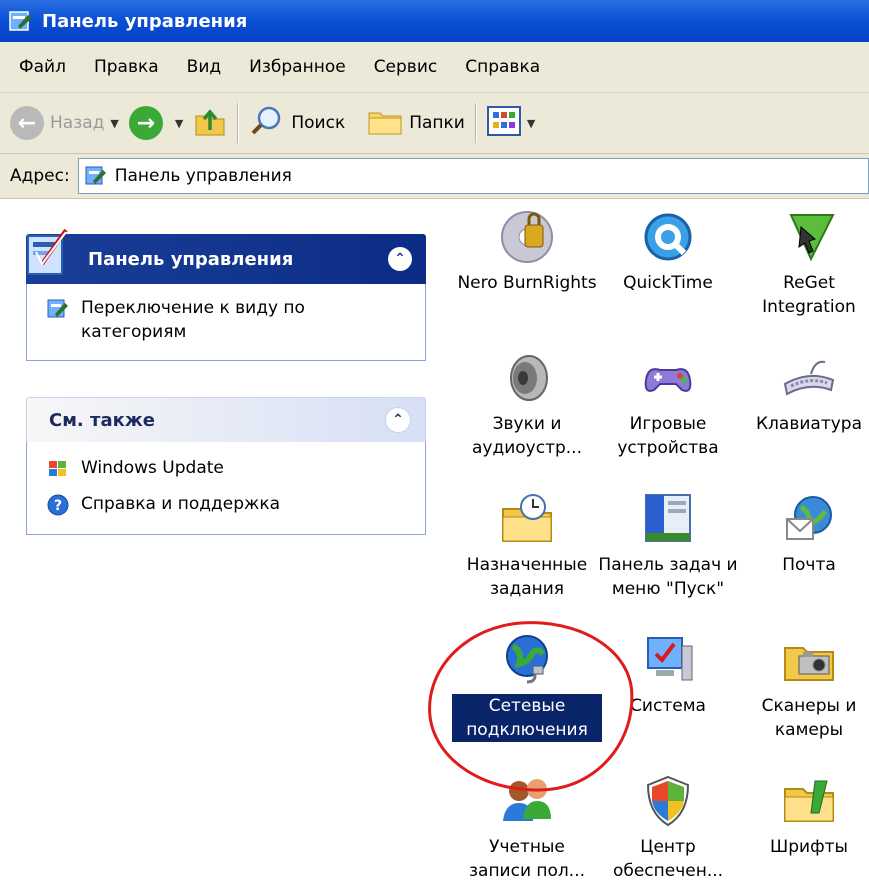 The width and height of the screenshot is (869, 885). What do you see at coordinates (434, 21) in the screenshot?
I see `title-bar: Панель управления` at bounding box center [434, 21].